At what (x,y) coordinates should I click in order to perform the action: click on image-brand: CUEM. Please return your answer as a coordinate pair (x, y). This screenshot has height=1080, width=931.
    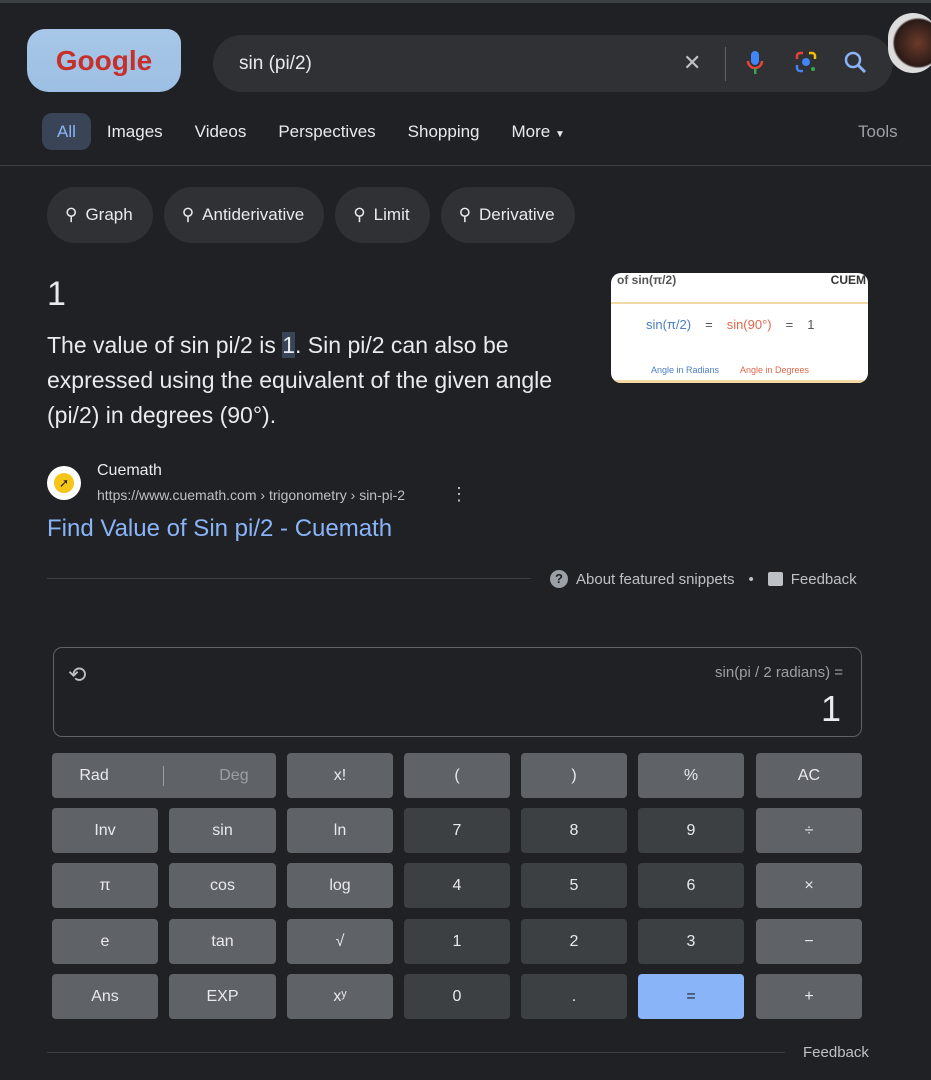
    Looking at the image, I should click on (848, 280).